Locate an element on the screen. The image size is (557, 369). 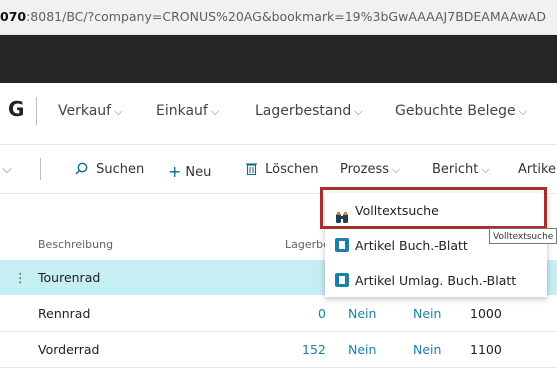
report-label: Bericht is located at coordinates (455, 169).